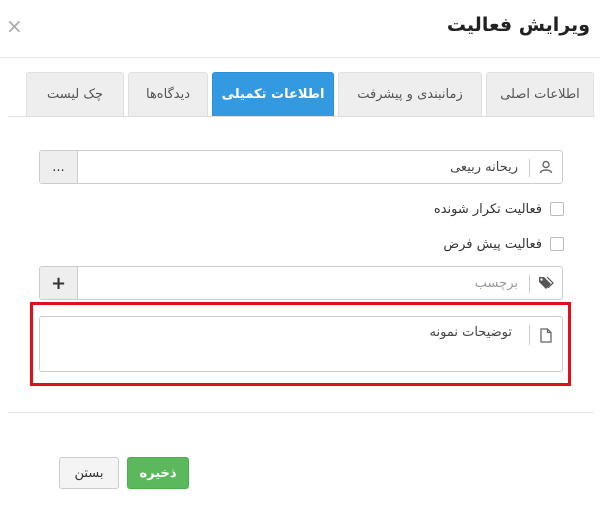 Image resolution: width=600 pixels, height=516 pixels. Describe the element at coordinates (14, 26) in the screenshot. I see `close-icon: ×` at that location.